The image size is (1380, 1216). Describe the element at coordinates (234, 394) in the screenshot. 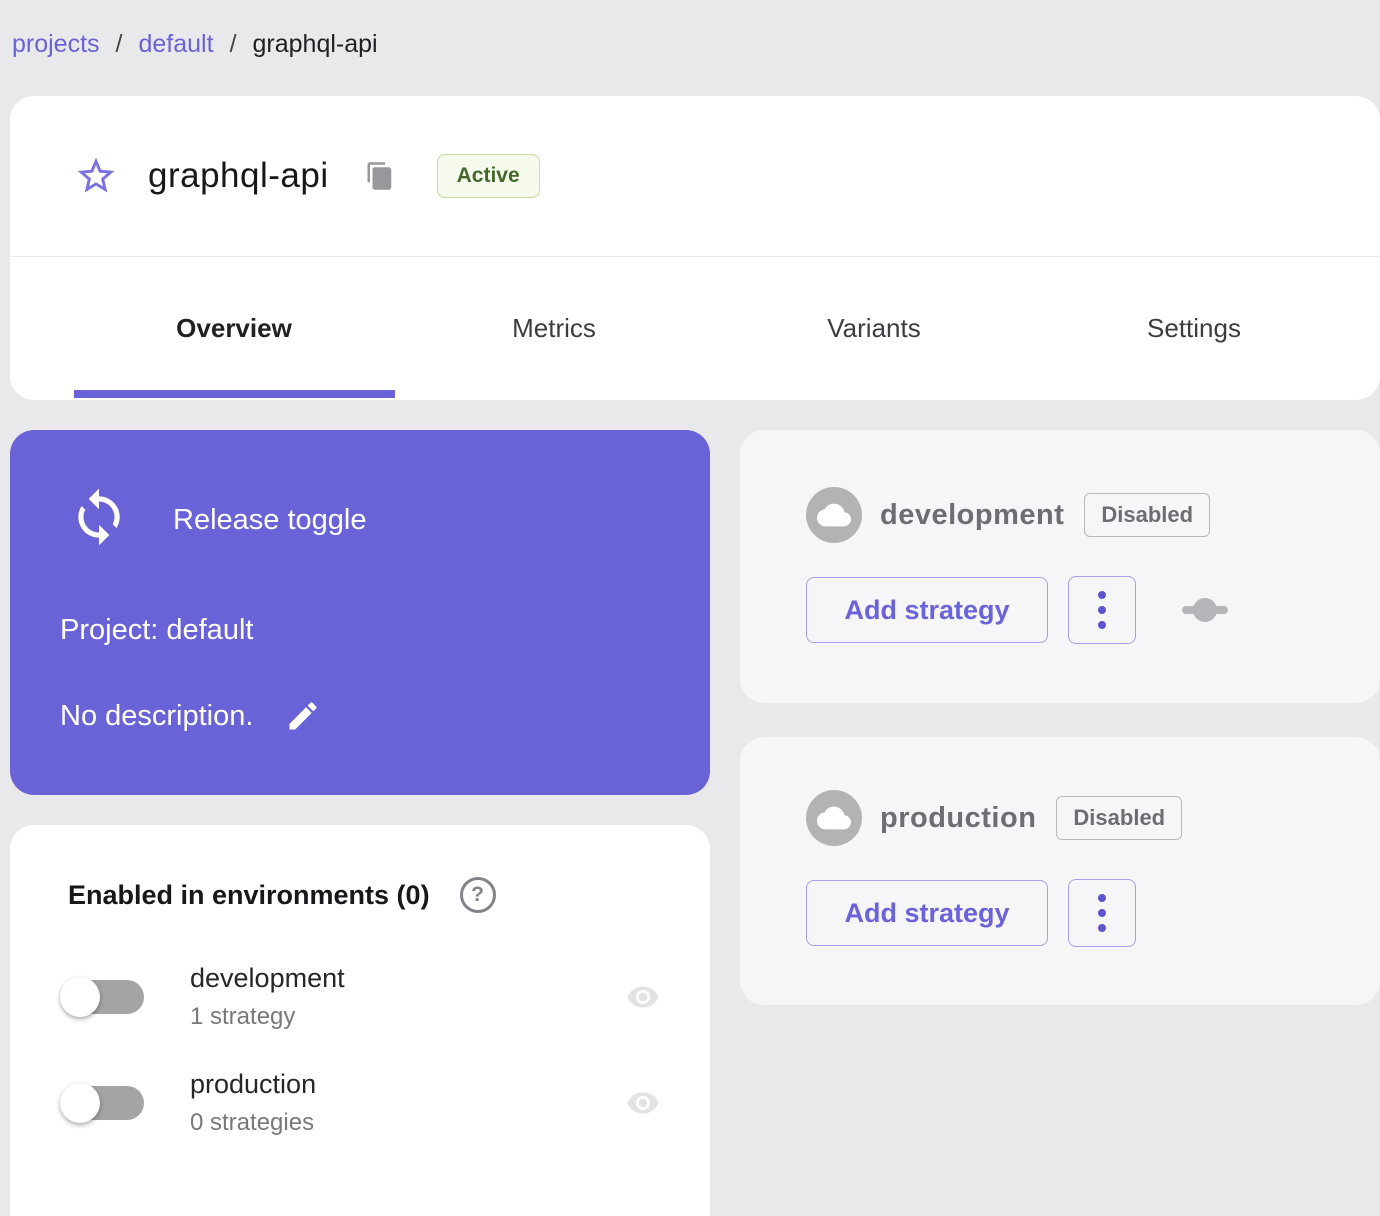

I see `active-tab-indicator` at that location.